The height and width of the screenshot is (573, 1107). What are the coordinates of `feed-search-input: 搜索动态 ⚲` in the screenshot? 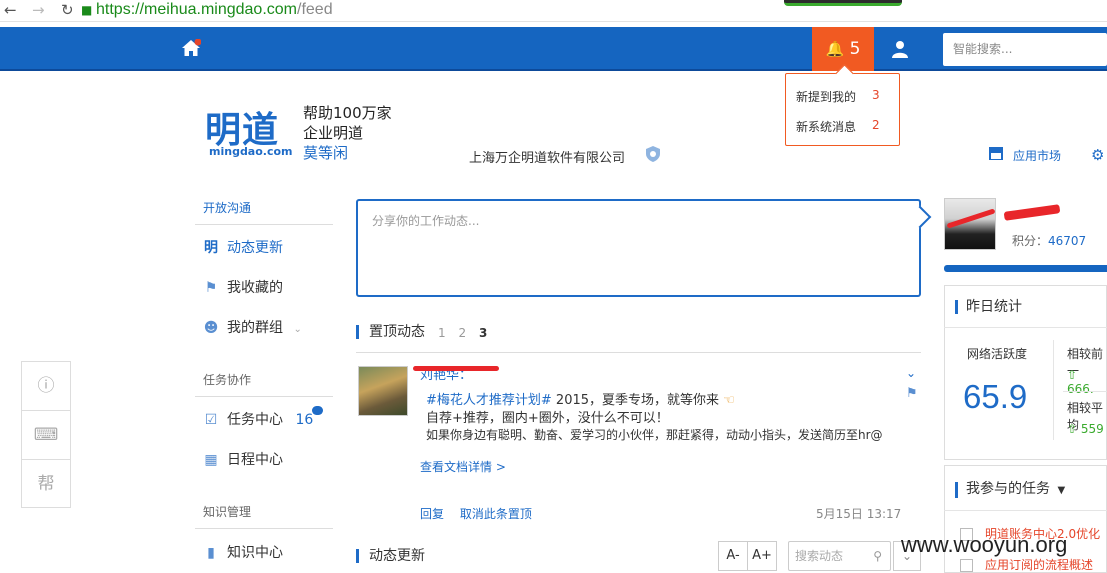 It's located at (839, 556).